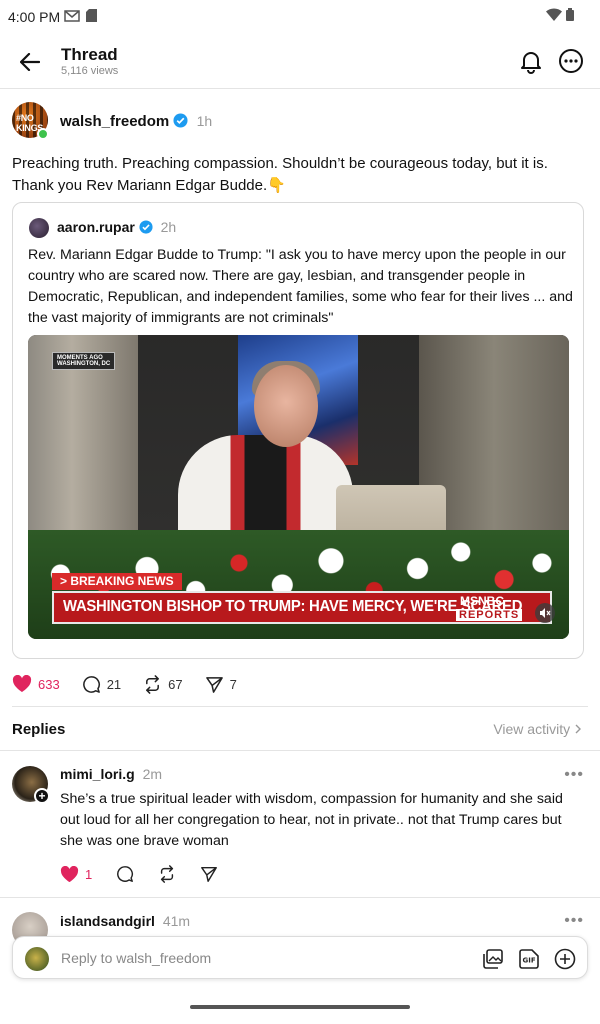 This screenshot has height=1024, width=600. What do you see at coordinates (90, 71) in the screenshot?
I see `view-count: 5,116 views` at bounding box center [90, 71].